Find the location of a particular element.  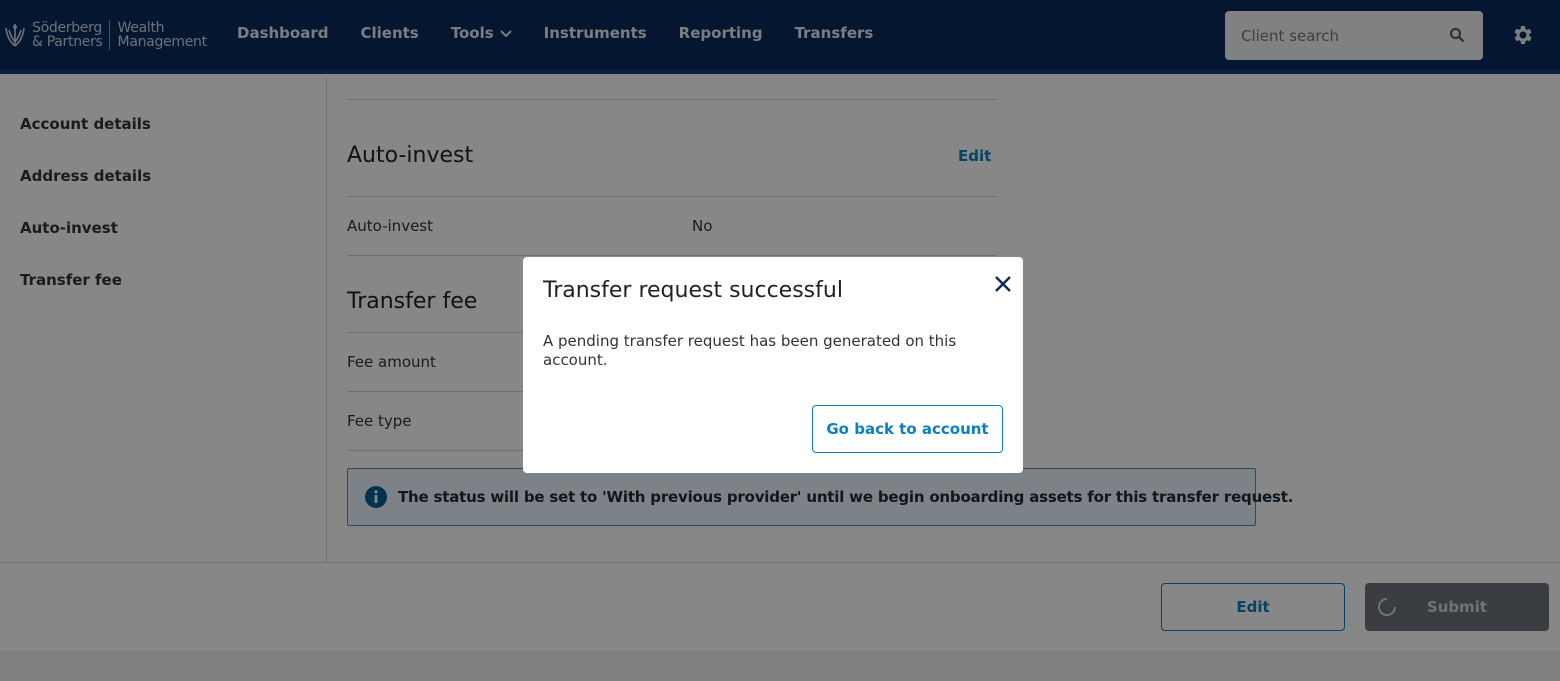

go-back-to-account-button: Go back to account is located at coordinates (907, 429).